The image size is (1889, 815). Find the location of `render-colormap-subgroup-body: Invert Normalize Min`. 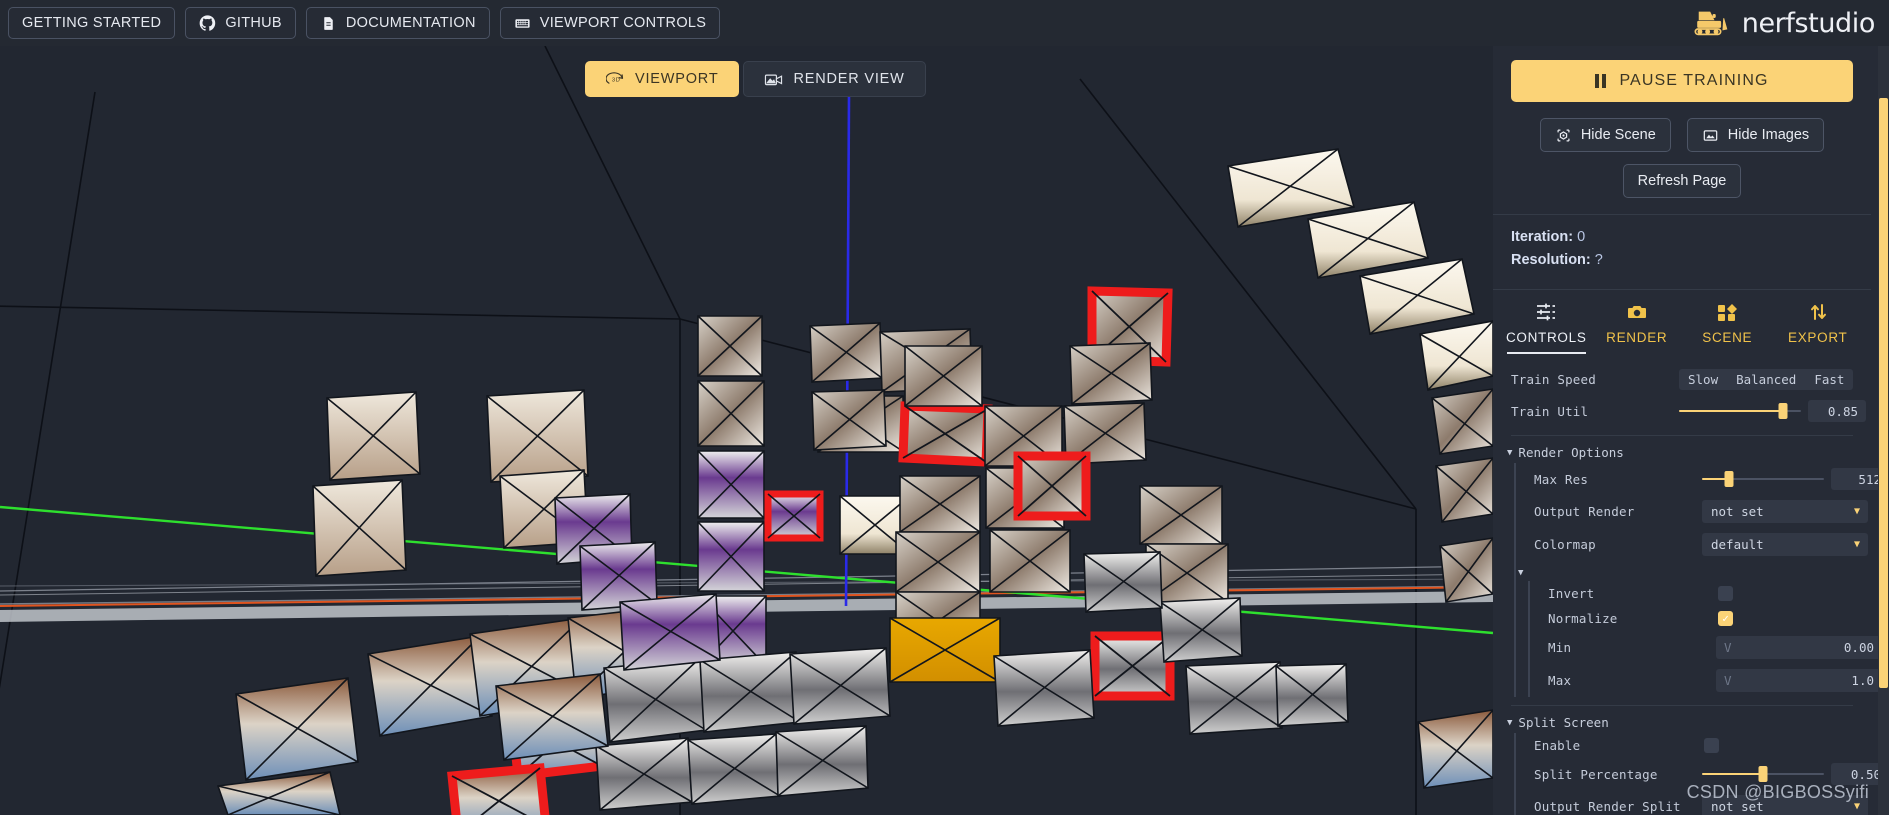

render-colormap-subgroup-body: Invert Normalize Min is located at coordinates (1705, 639).